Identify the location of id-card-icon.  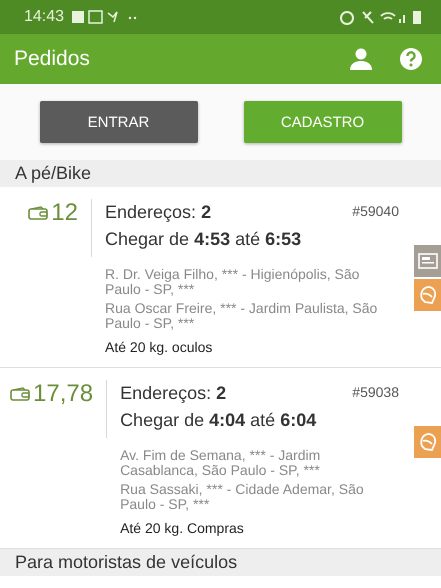
(428, 261).